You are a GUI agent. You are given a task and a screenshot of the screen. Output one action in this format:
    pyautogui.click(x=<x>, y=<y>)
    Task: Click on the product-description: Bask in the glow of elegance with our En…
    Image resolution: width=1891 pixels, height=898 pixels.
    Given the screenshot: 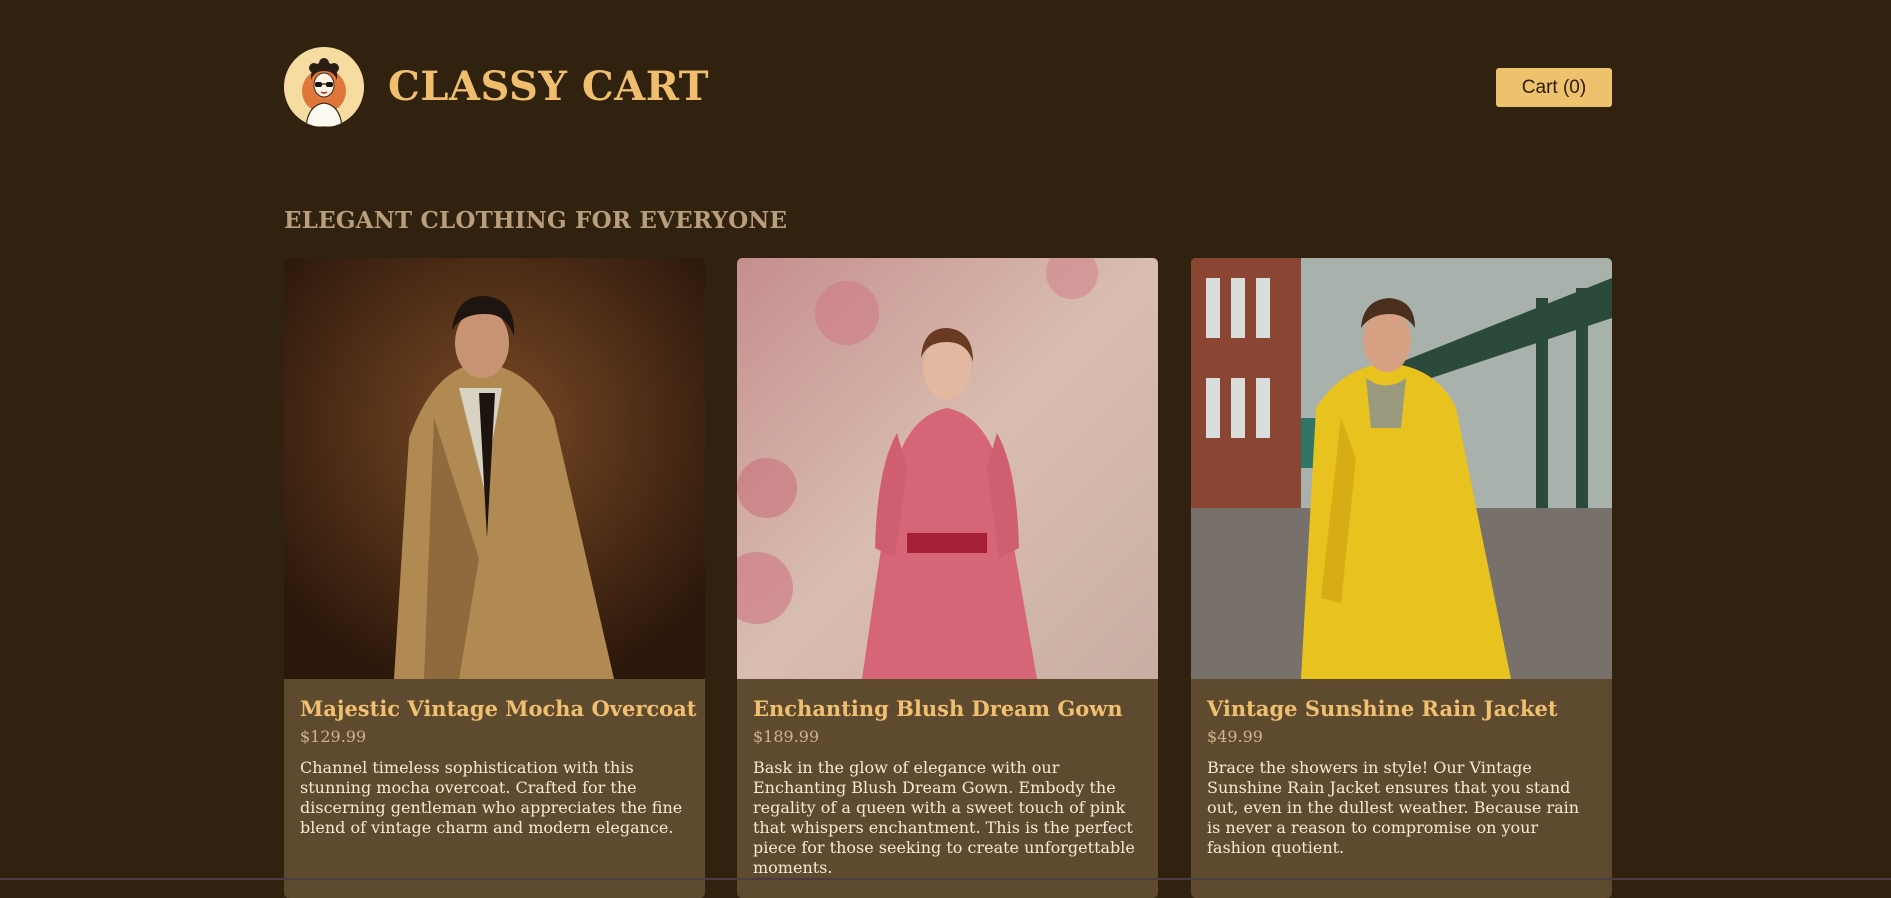 What is the action you would take?
    pyautogui.click(x=944, y=817)
    